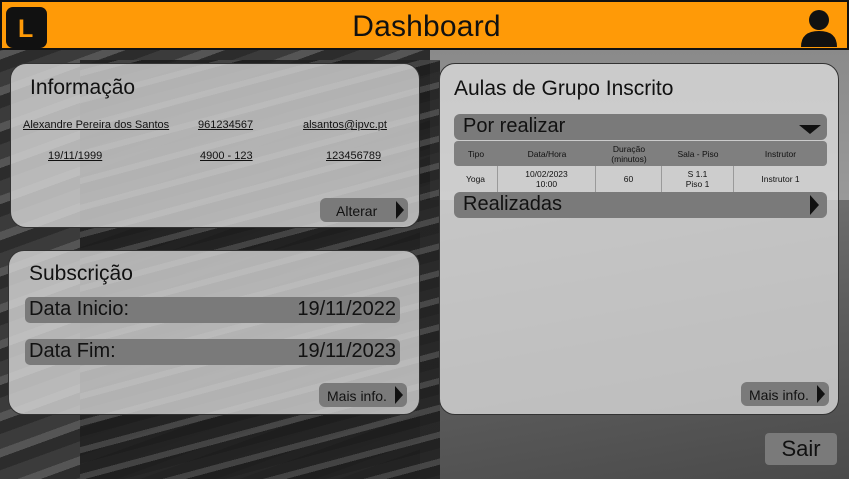 The width and height of the screenshot is (849, 479). What do you see at coordinates (357, 211) in the screenshot?
I see `alter-button-label: Alterar` at bounding box center [357, 211].